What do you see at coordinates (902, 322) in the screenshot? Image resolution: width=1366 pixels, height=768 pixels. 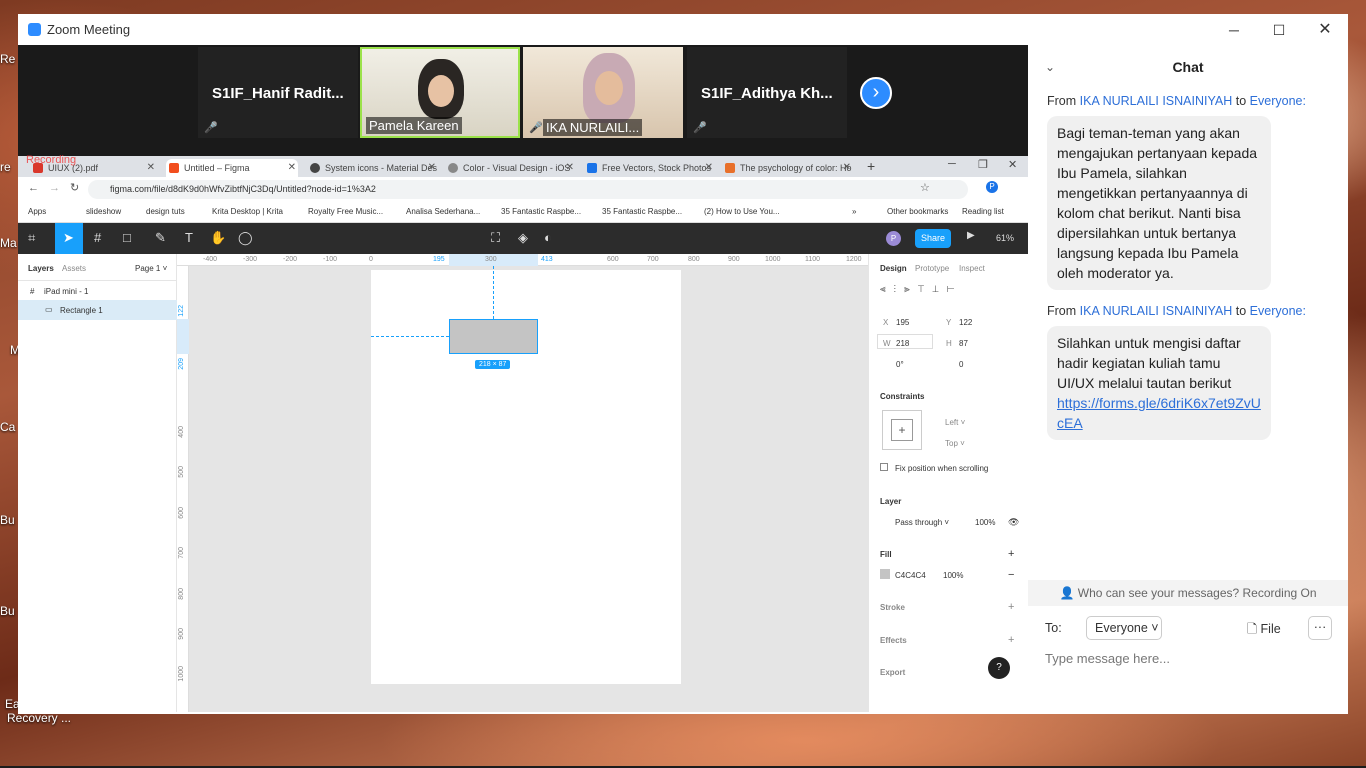 I see `x-input: 195` at bounding box center [902, 322].